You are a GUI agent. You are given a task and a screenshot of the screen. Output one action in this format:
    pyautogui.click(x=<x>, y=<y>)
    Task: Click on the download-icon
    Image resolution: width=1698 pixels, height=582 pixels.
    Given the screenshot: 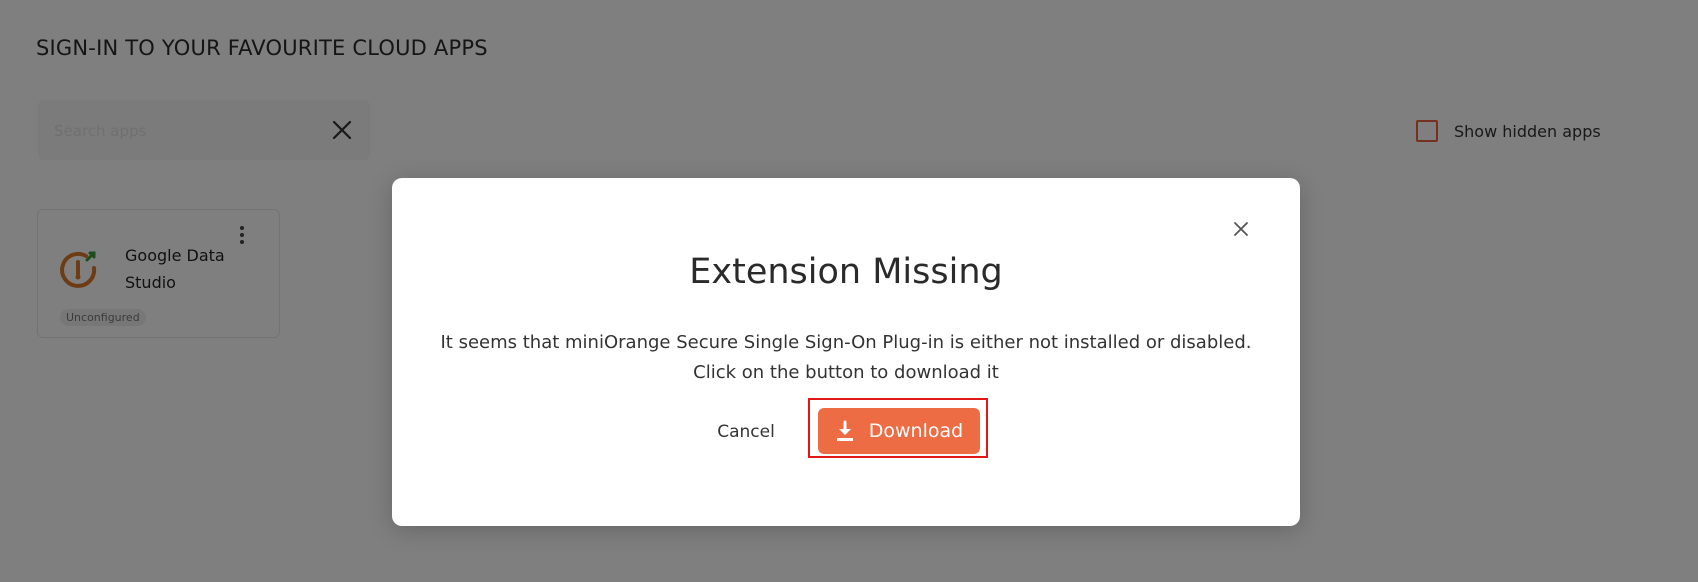 What is the action you would take?
    pyautogui.click(x=845, y=431)
    